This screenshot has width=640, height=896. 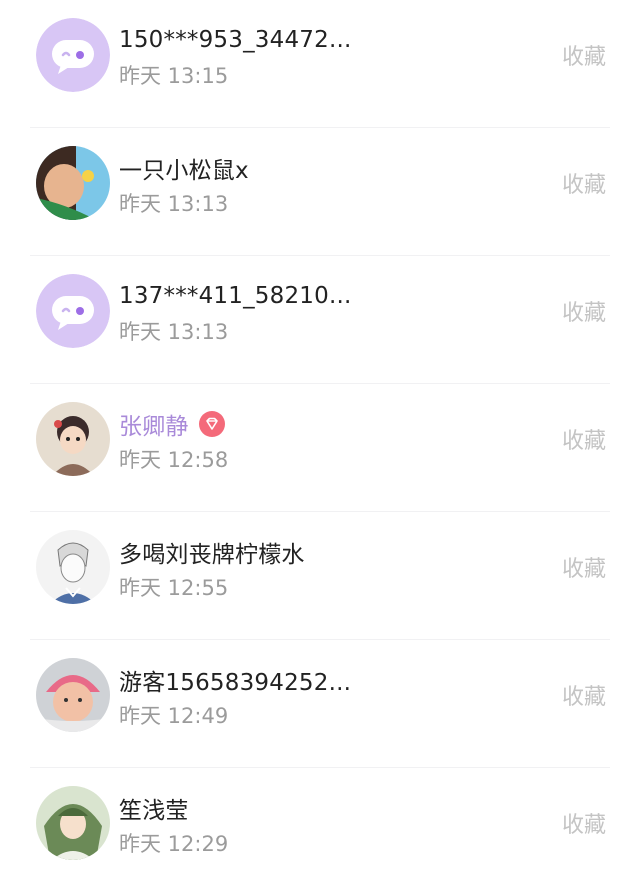 I want to click on name-line: 一只小松鼠x, so click(x=184, y=168).